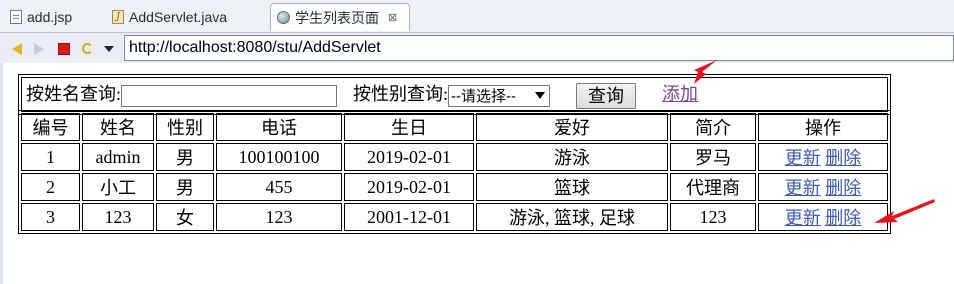 The width and height of the screenshot is (954, 284). Describe the element at coordinates (477, 16) in the screenshot. I see `editor-tab-bar: add.jsp J AddServlet.java 学生列表页面 ⊠` at that location.